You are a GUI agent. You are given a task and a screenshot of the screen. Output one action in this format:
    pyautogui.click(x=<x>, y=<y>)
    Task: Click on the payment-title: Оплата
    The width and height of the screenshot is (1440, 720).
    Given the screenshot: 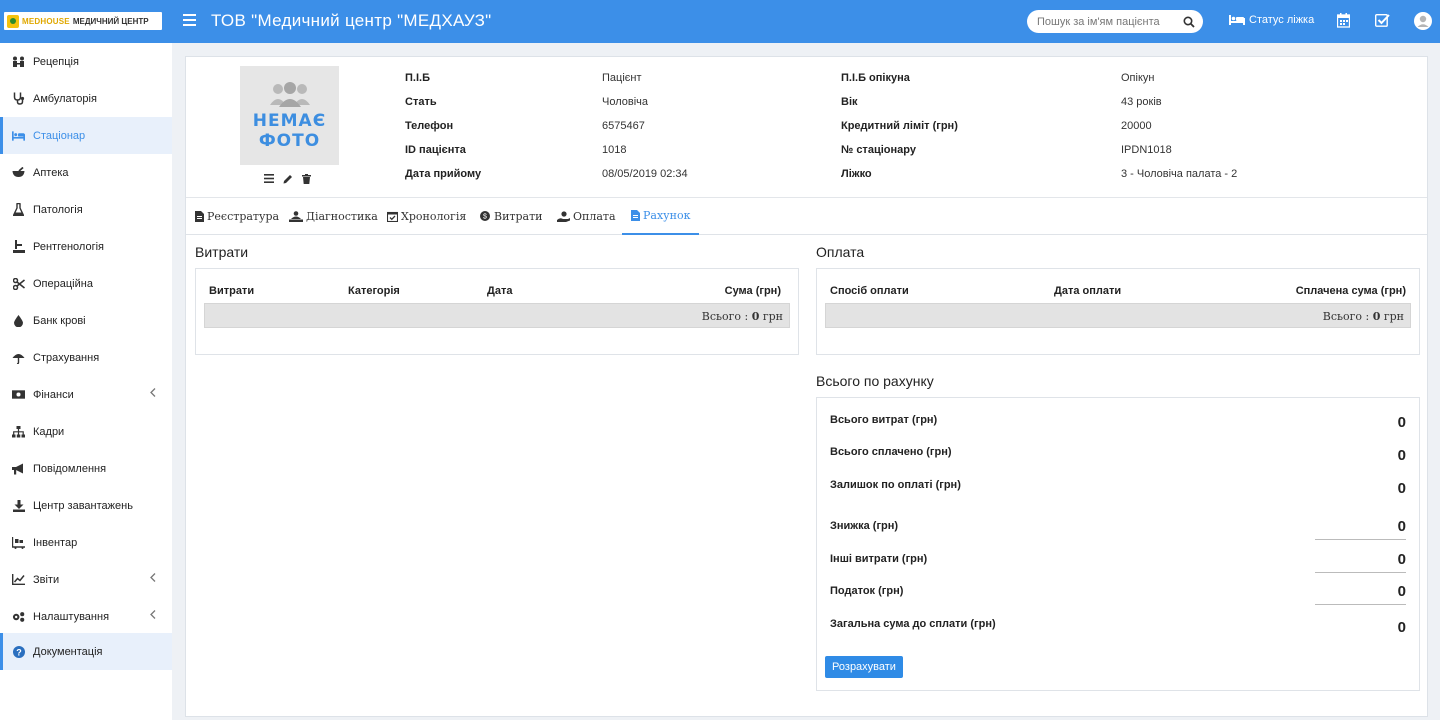 What is the action you would take?
    pyautogui.click(x=840, y=252)
    